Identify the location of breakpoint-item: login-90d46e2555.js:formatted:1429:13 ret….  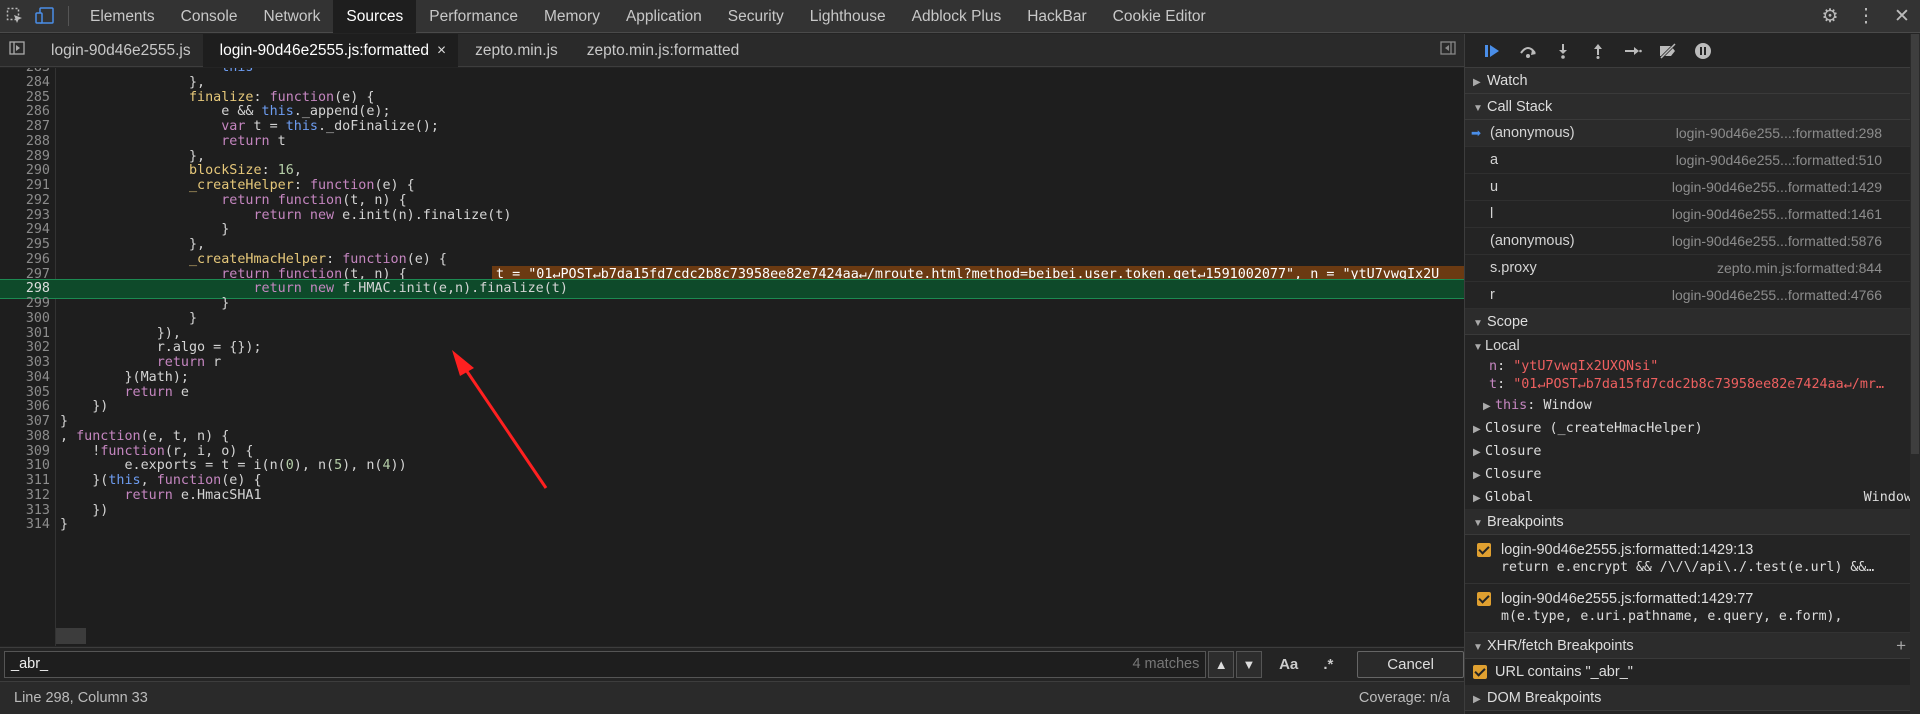
(1692, 559).